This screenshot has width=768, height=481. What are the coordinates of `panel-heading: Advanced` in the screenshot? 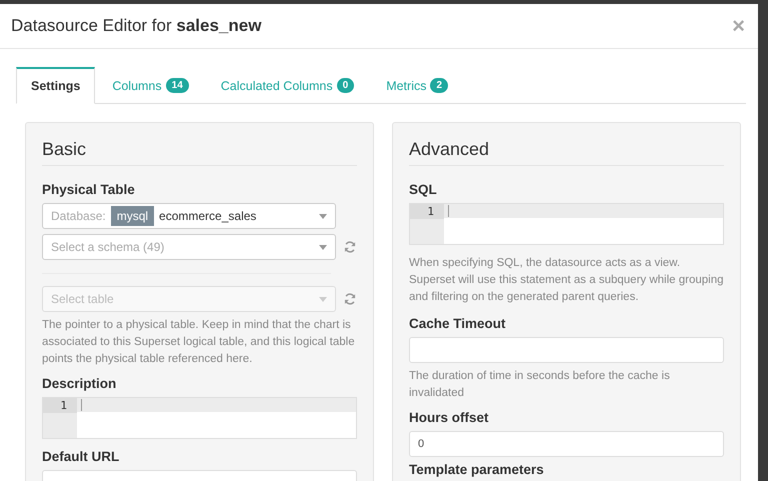 It's located at (566, 152).